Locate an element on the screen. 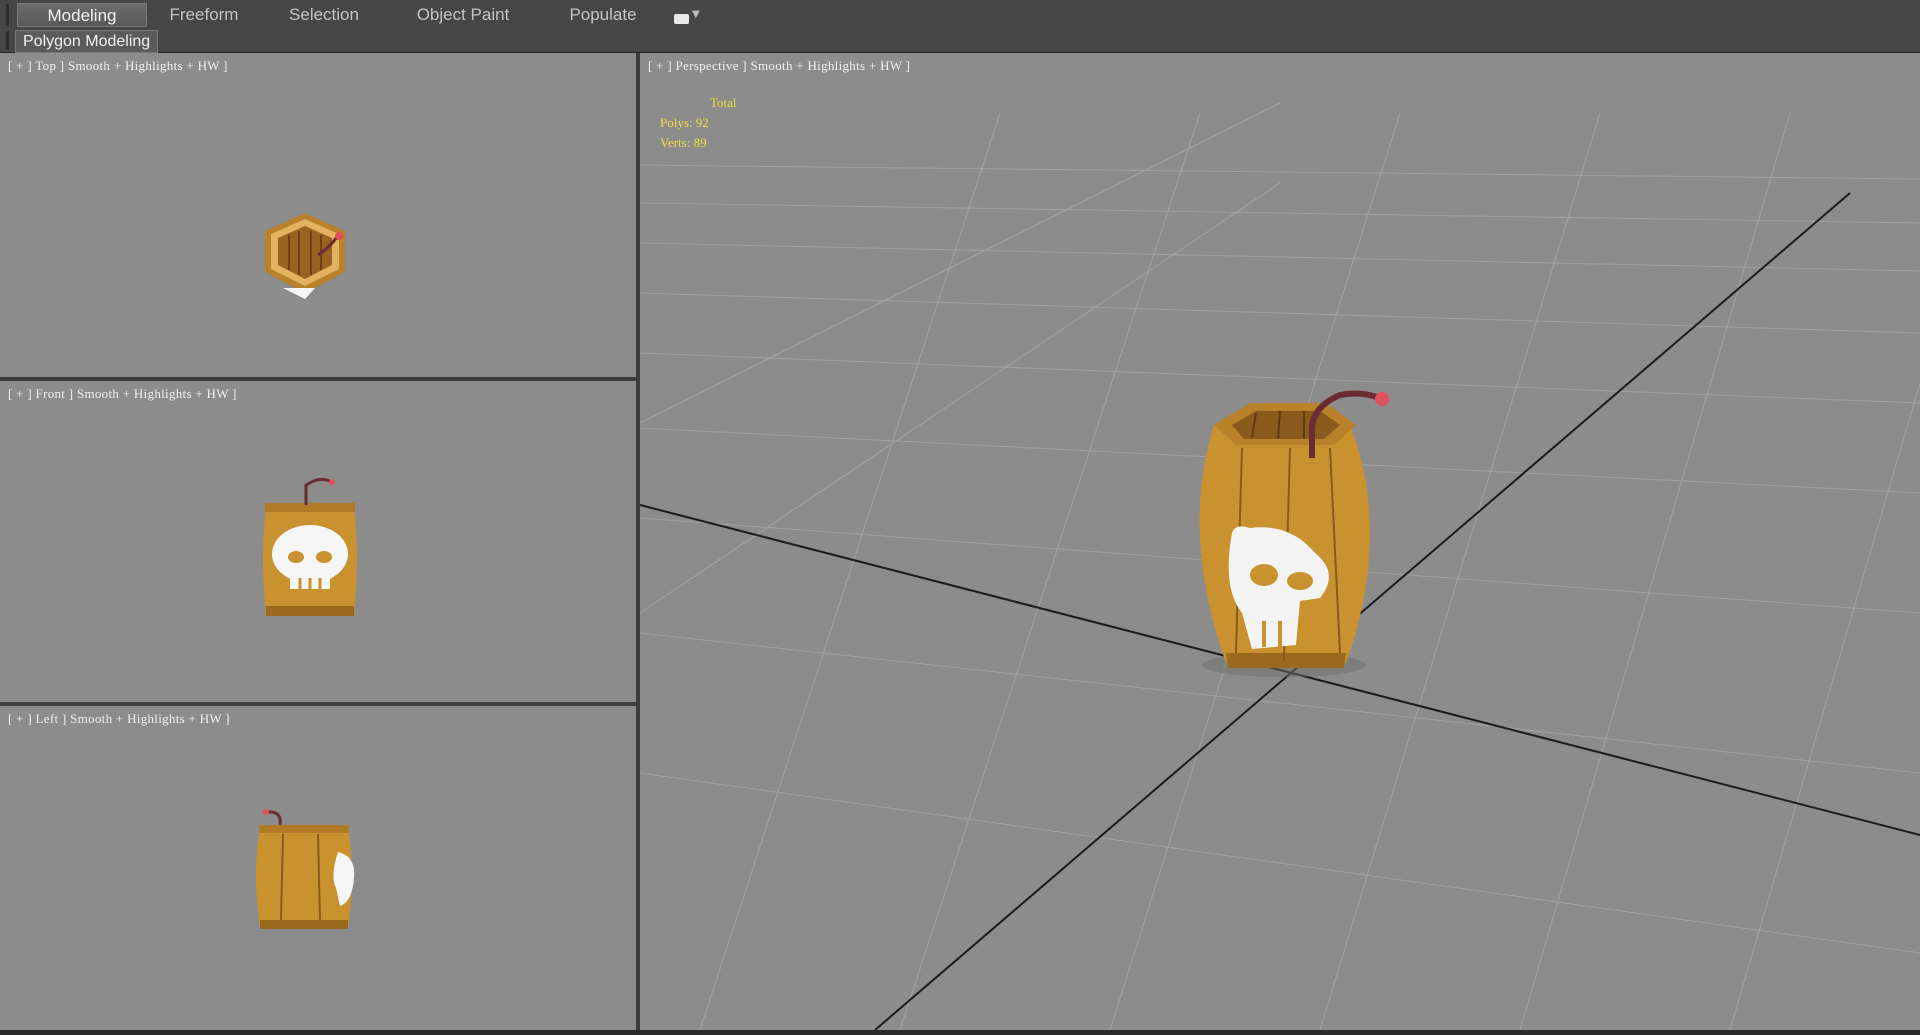 The width and height of the screenshot is (1920, 1035). tab-populate: Populate is located at coordinates (603, 15).